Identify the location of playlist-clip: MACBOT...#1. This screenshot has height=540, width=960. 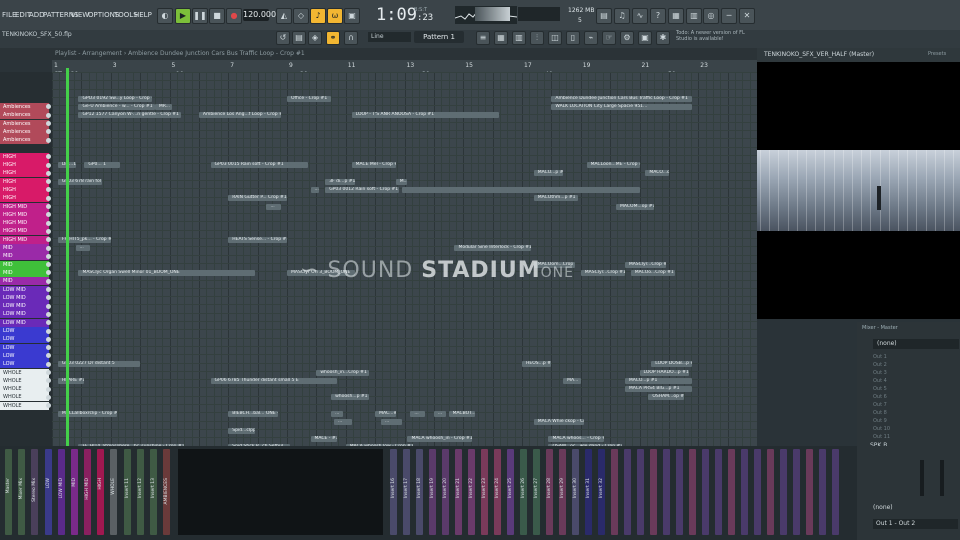
(461, 414).